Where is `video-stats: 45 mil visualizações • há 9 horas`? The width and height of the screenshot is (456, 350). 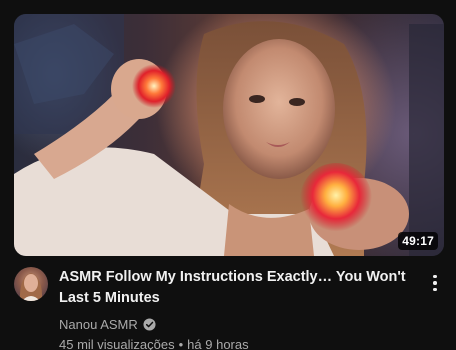
video-stats: 45 mil visualizações • há 9 horas is located at coordinates (239, 343).